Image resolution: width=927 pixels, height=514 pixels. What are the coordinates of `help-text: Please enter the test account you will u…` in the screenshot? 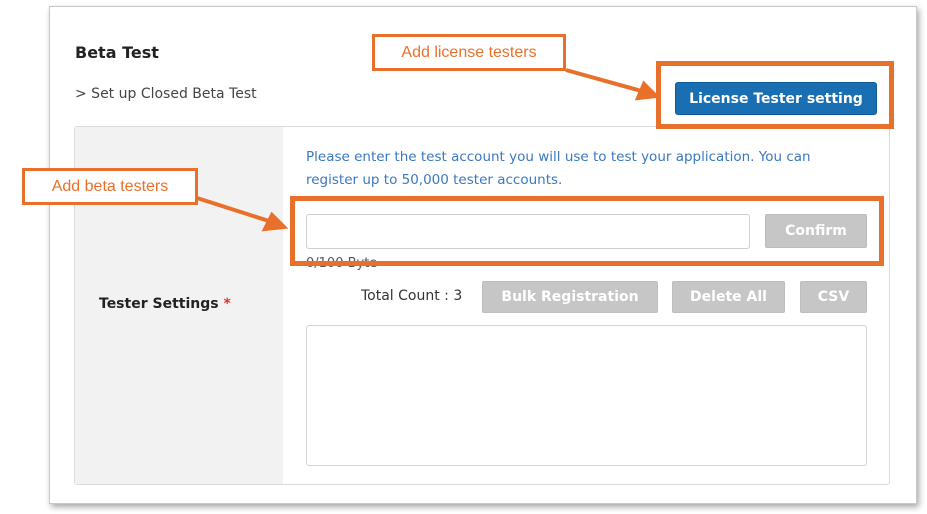 It's located at (558, 168).